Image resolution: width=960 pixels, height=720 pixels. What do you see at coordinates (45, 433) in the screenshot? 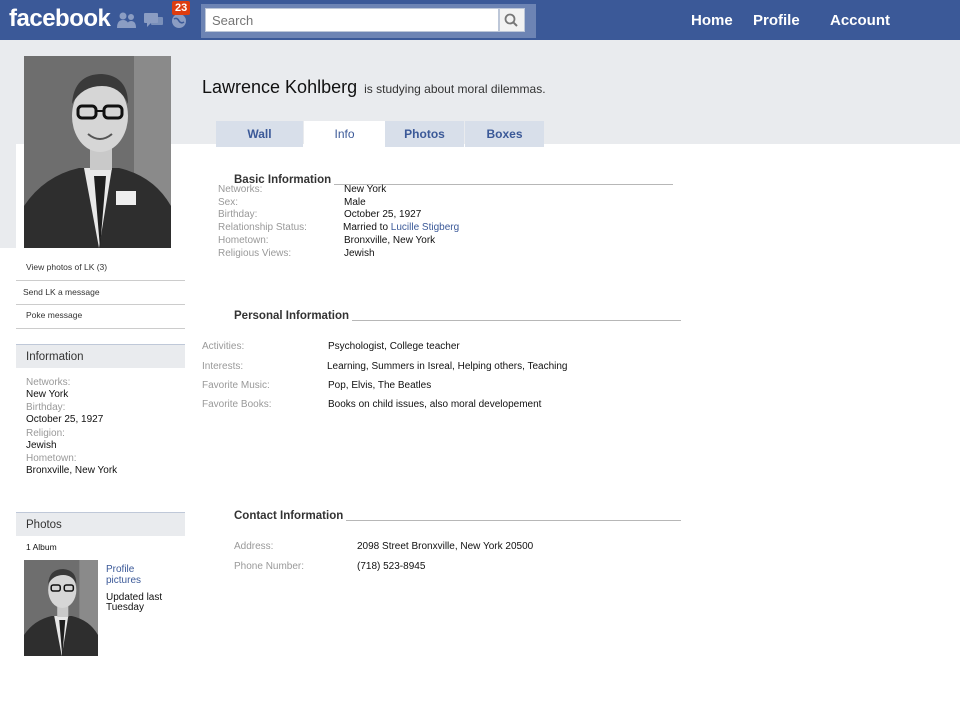
I see `info-religion-label: Religion:` at bounding box center [45, 433].